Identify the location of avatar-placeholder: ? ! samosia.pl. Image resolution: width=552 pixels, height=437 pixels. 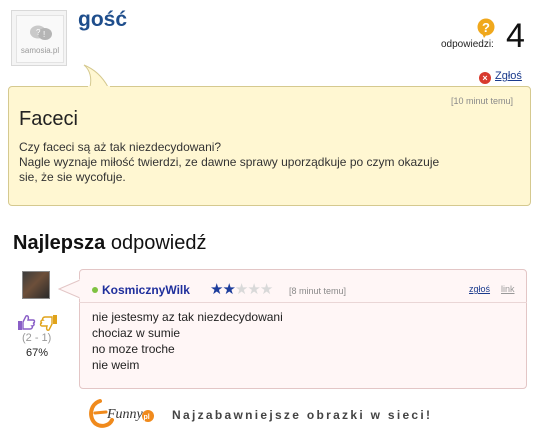
(40, 39).